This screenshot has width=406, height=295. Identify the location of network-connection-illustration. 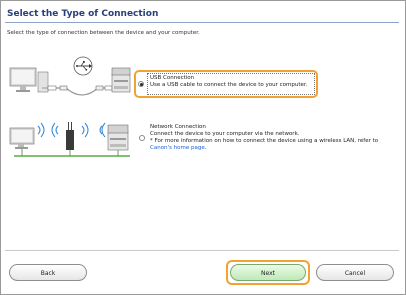
(69, 139).